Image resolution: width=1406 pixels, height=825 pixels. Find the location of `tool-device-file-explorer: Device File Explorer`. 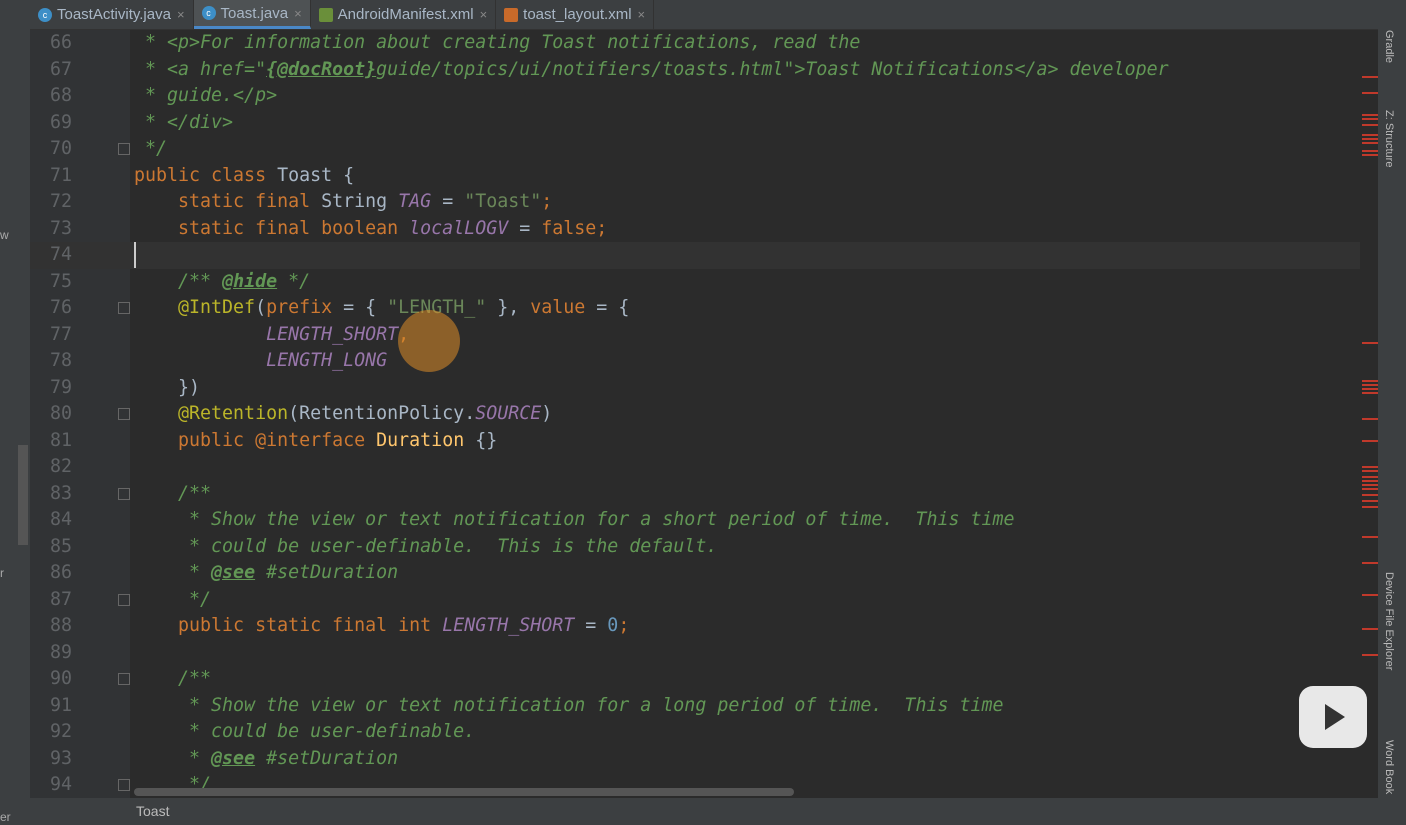

tool-device-file-explorer: Device File Explorer is located at coordinates (1389, 621).